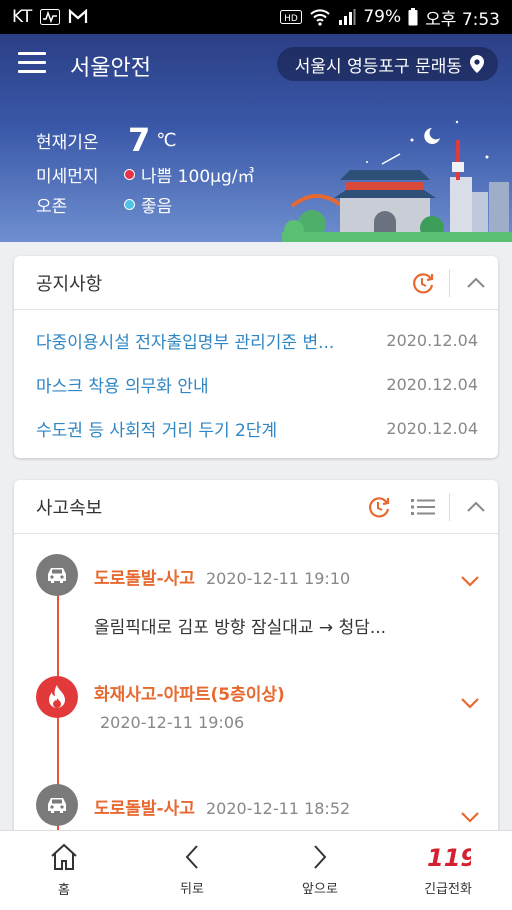 This screenshot has height=910, width=512. Describe the element at coordinates (69, 284) in the screenshot. I see `notice-card-title: 공지사항` at that location.